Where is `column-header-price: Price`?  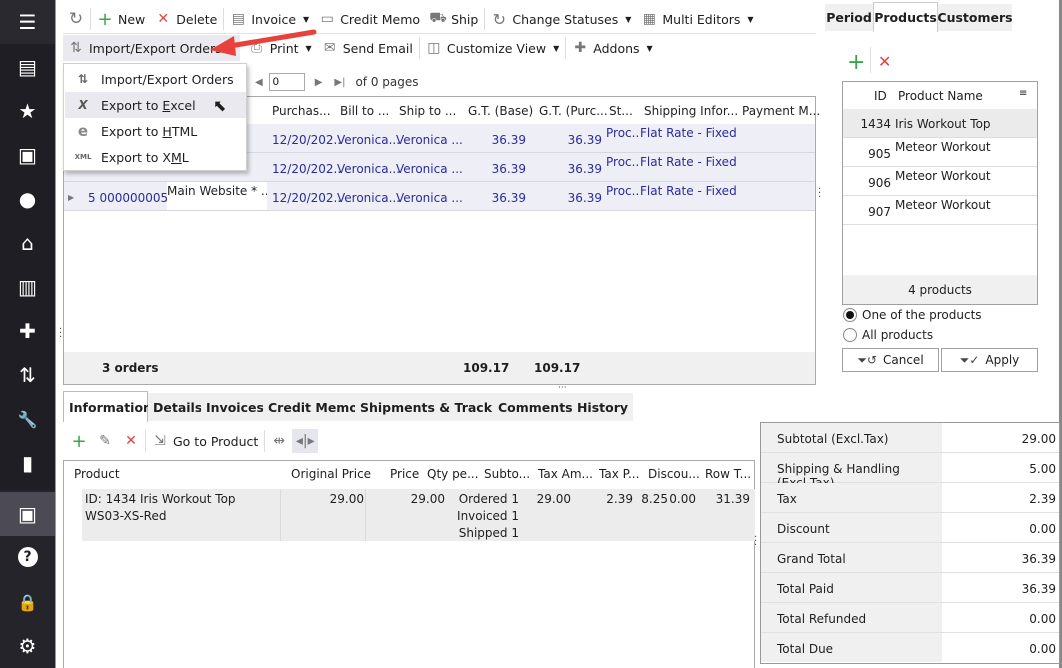 column-header-price: Price is located at coordinates (404, 474).